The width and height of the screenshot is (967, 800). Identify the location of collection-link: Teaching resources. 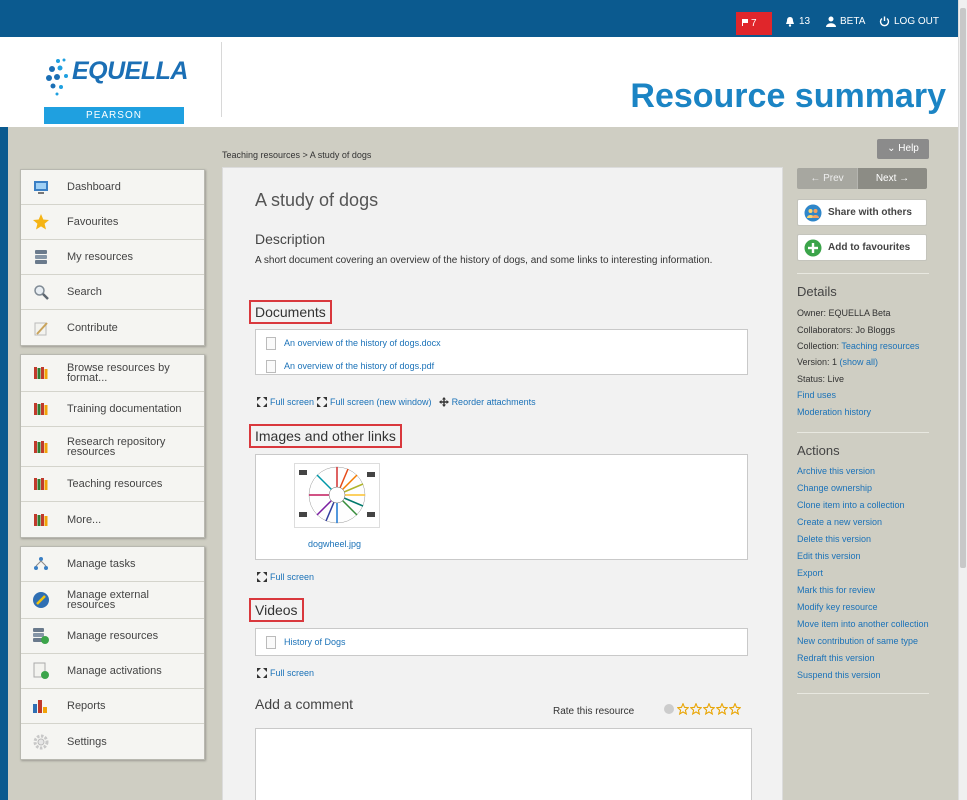
(880, 346).